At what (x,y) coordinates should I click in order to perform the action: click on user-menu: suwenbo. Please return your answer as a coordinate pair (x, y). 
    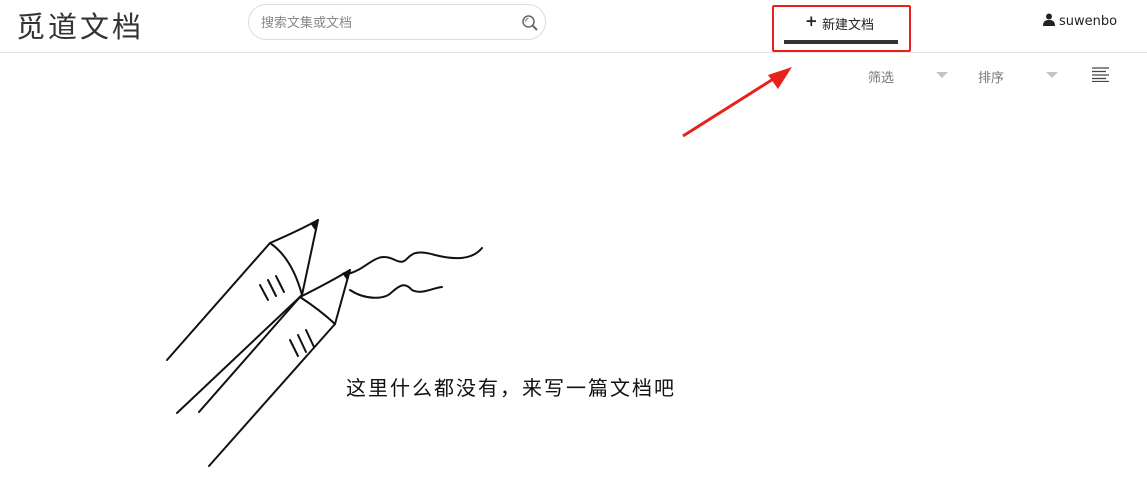
    Looking at the image, I should click on (1080, 21).